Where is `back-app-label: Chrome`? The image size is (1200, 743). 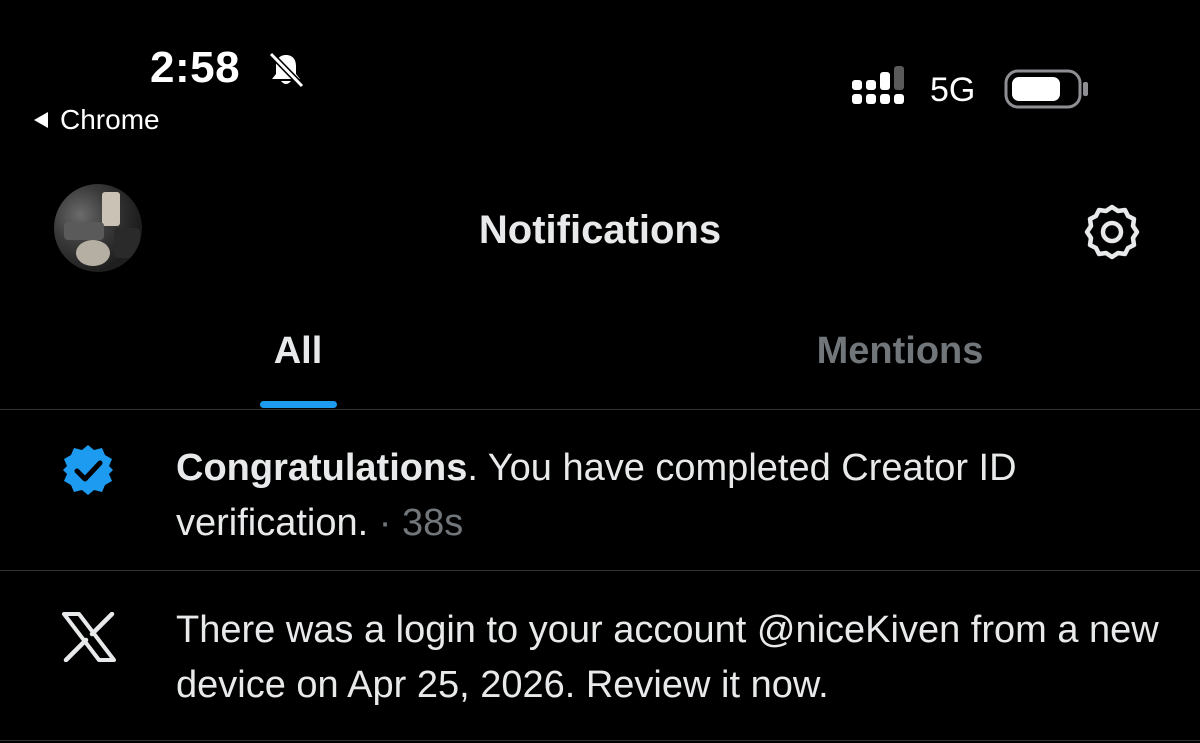 back-app-label: Chrome is located at coordinates (110, 119).